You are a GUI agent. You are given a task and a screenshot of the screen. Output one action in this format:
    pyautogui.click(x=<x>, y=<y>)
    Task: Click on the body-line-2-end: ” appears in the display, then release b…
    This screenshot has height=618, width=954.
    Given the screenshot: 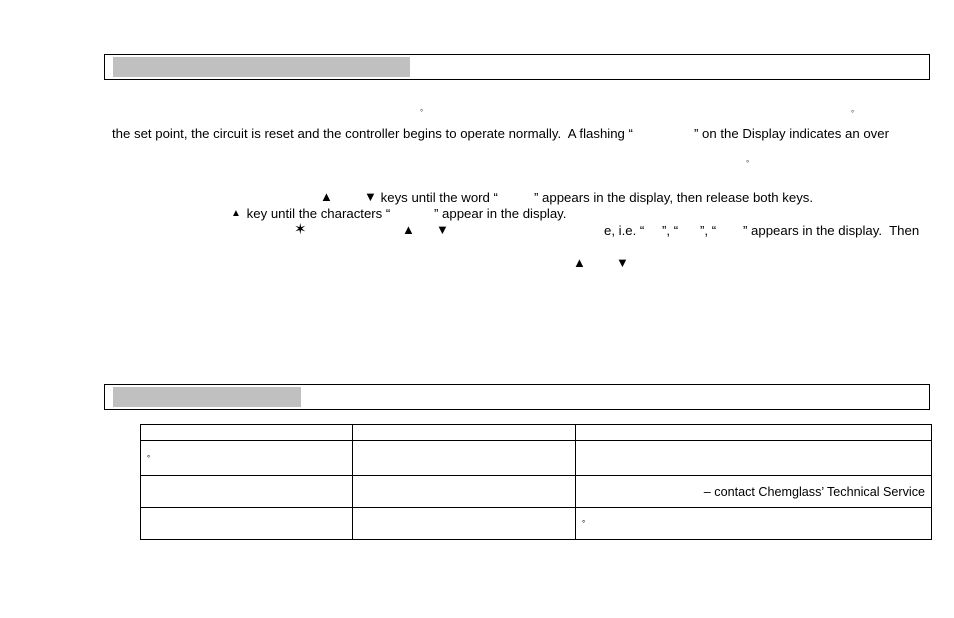 What is the action you would take?
    pyautogui.click(x=674, y=197)
    